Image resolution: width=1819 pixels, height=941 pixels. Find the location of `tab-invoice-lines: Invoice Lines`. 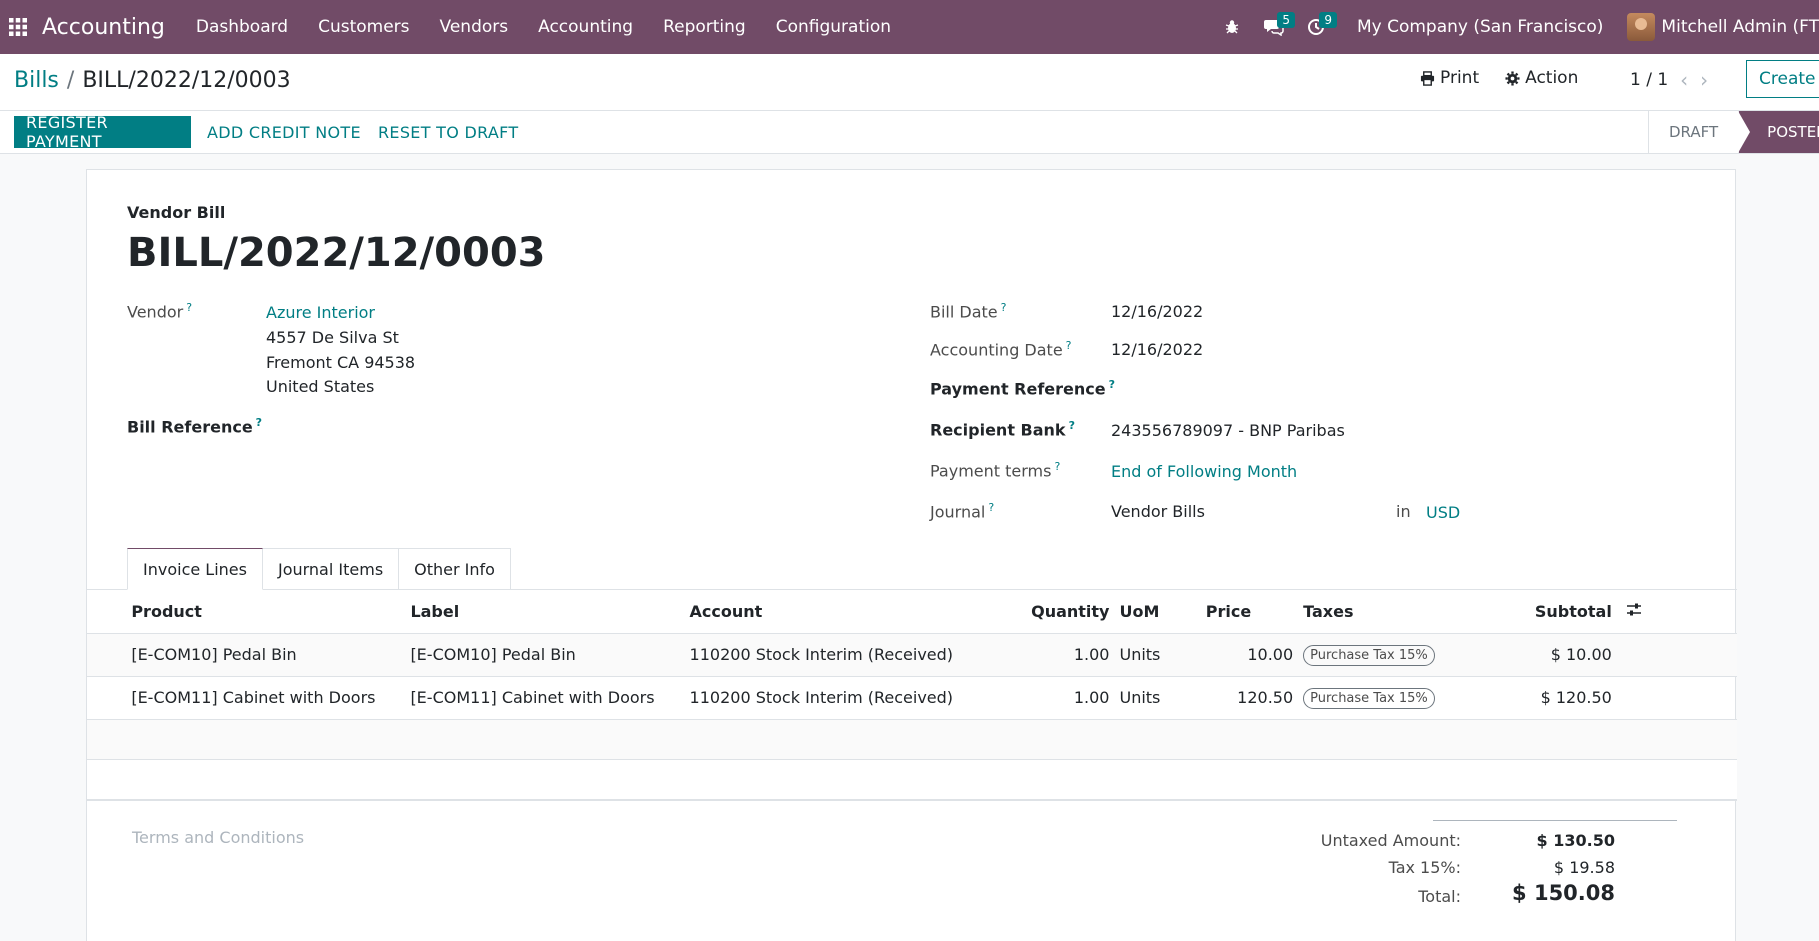

tab-invoice-lines: Invoice Lines is located at coordinates (195, 569).